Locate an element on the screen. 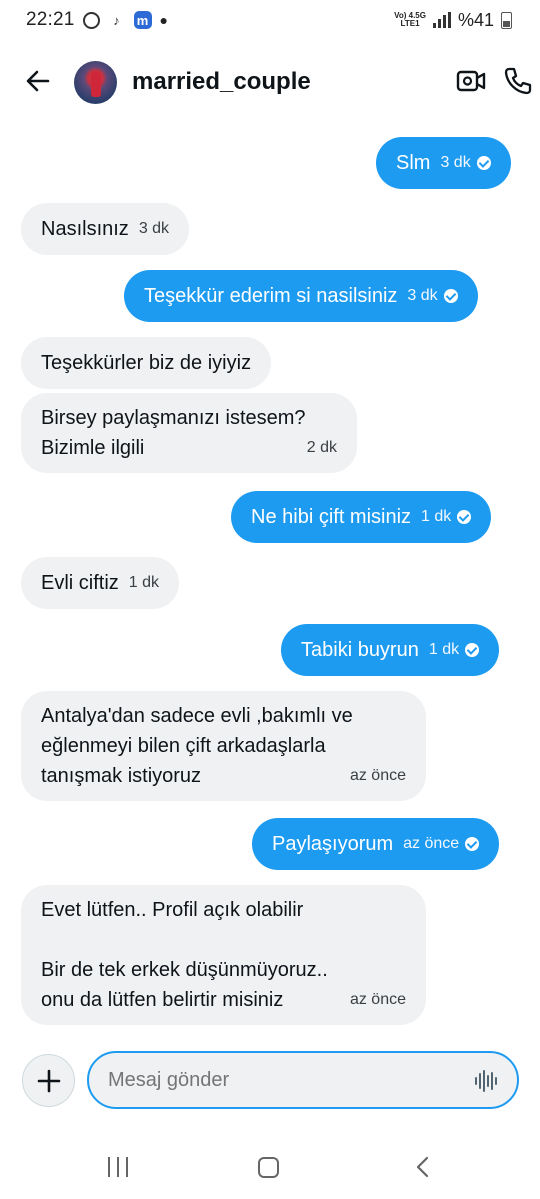  message-text: Slm is located at coordinates (413, 163).